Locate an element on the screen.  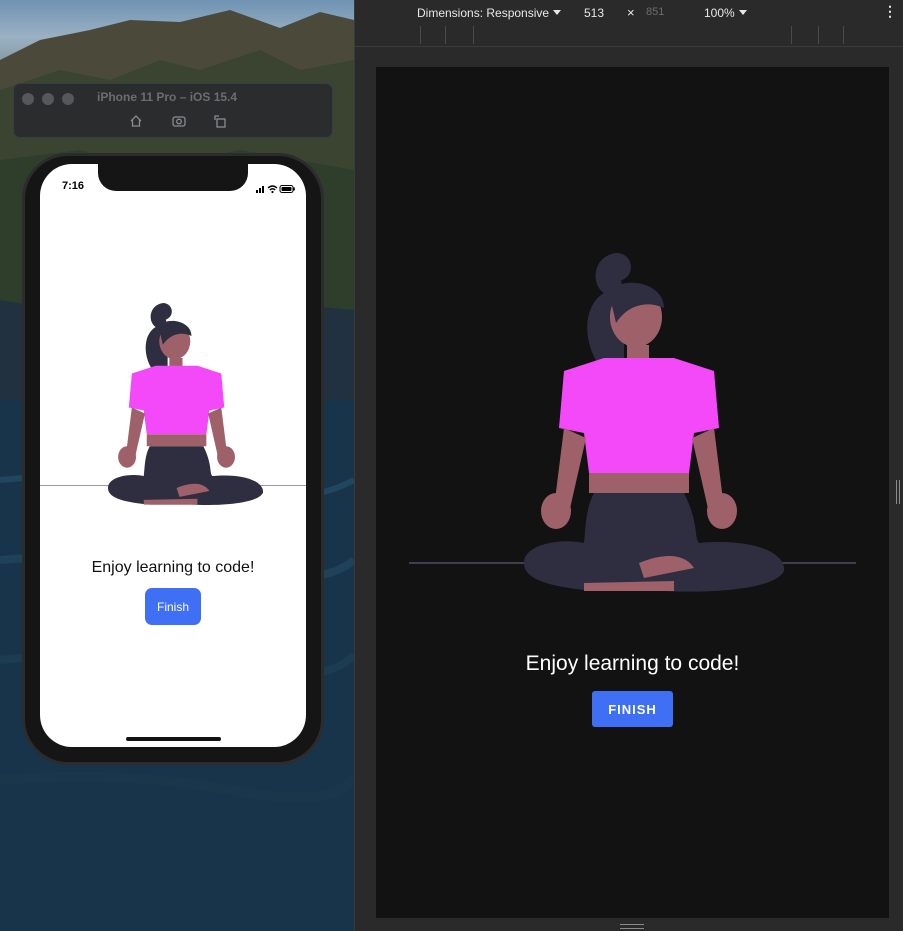
viewport-heading: Enjoy learning to code! is located at coordinates (632, 663).